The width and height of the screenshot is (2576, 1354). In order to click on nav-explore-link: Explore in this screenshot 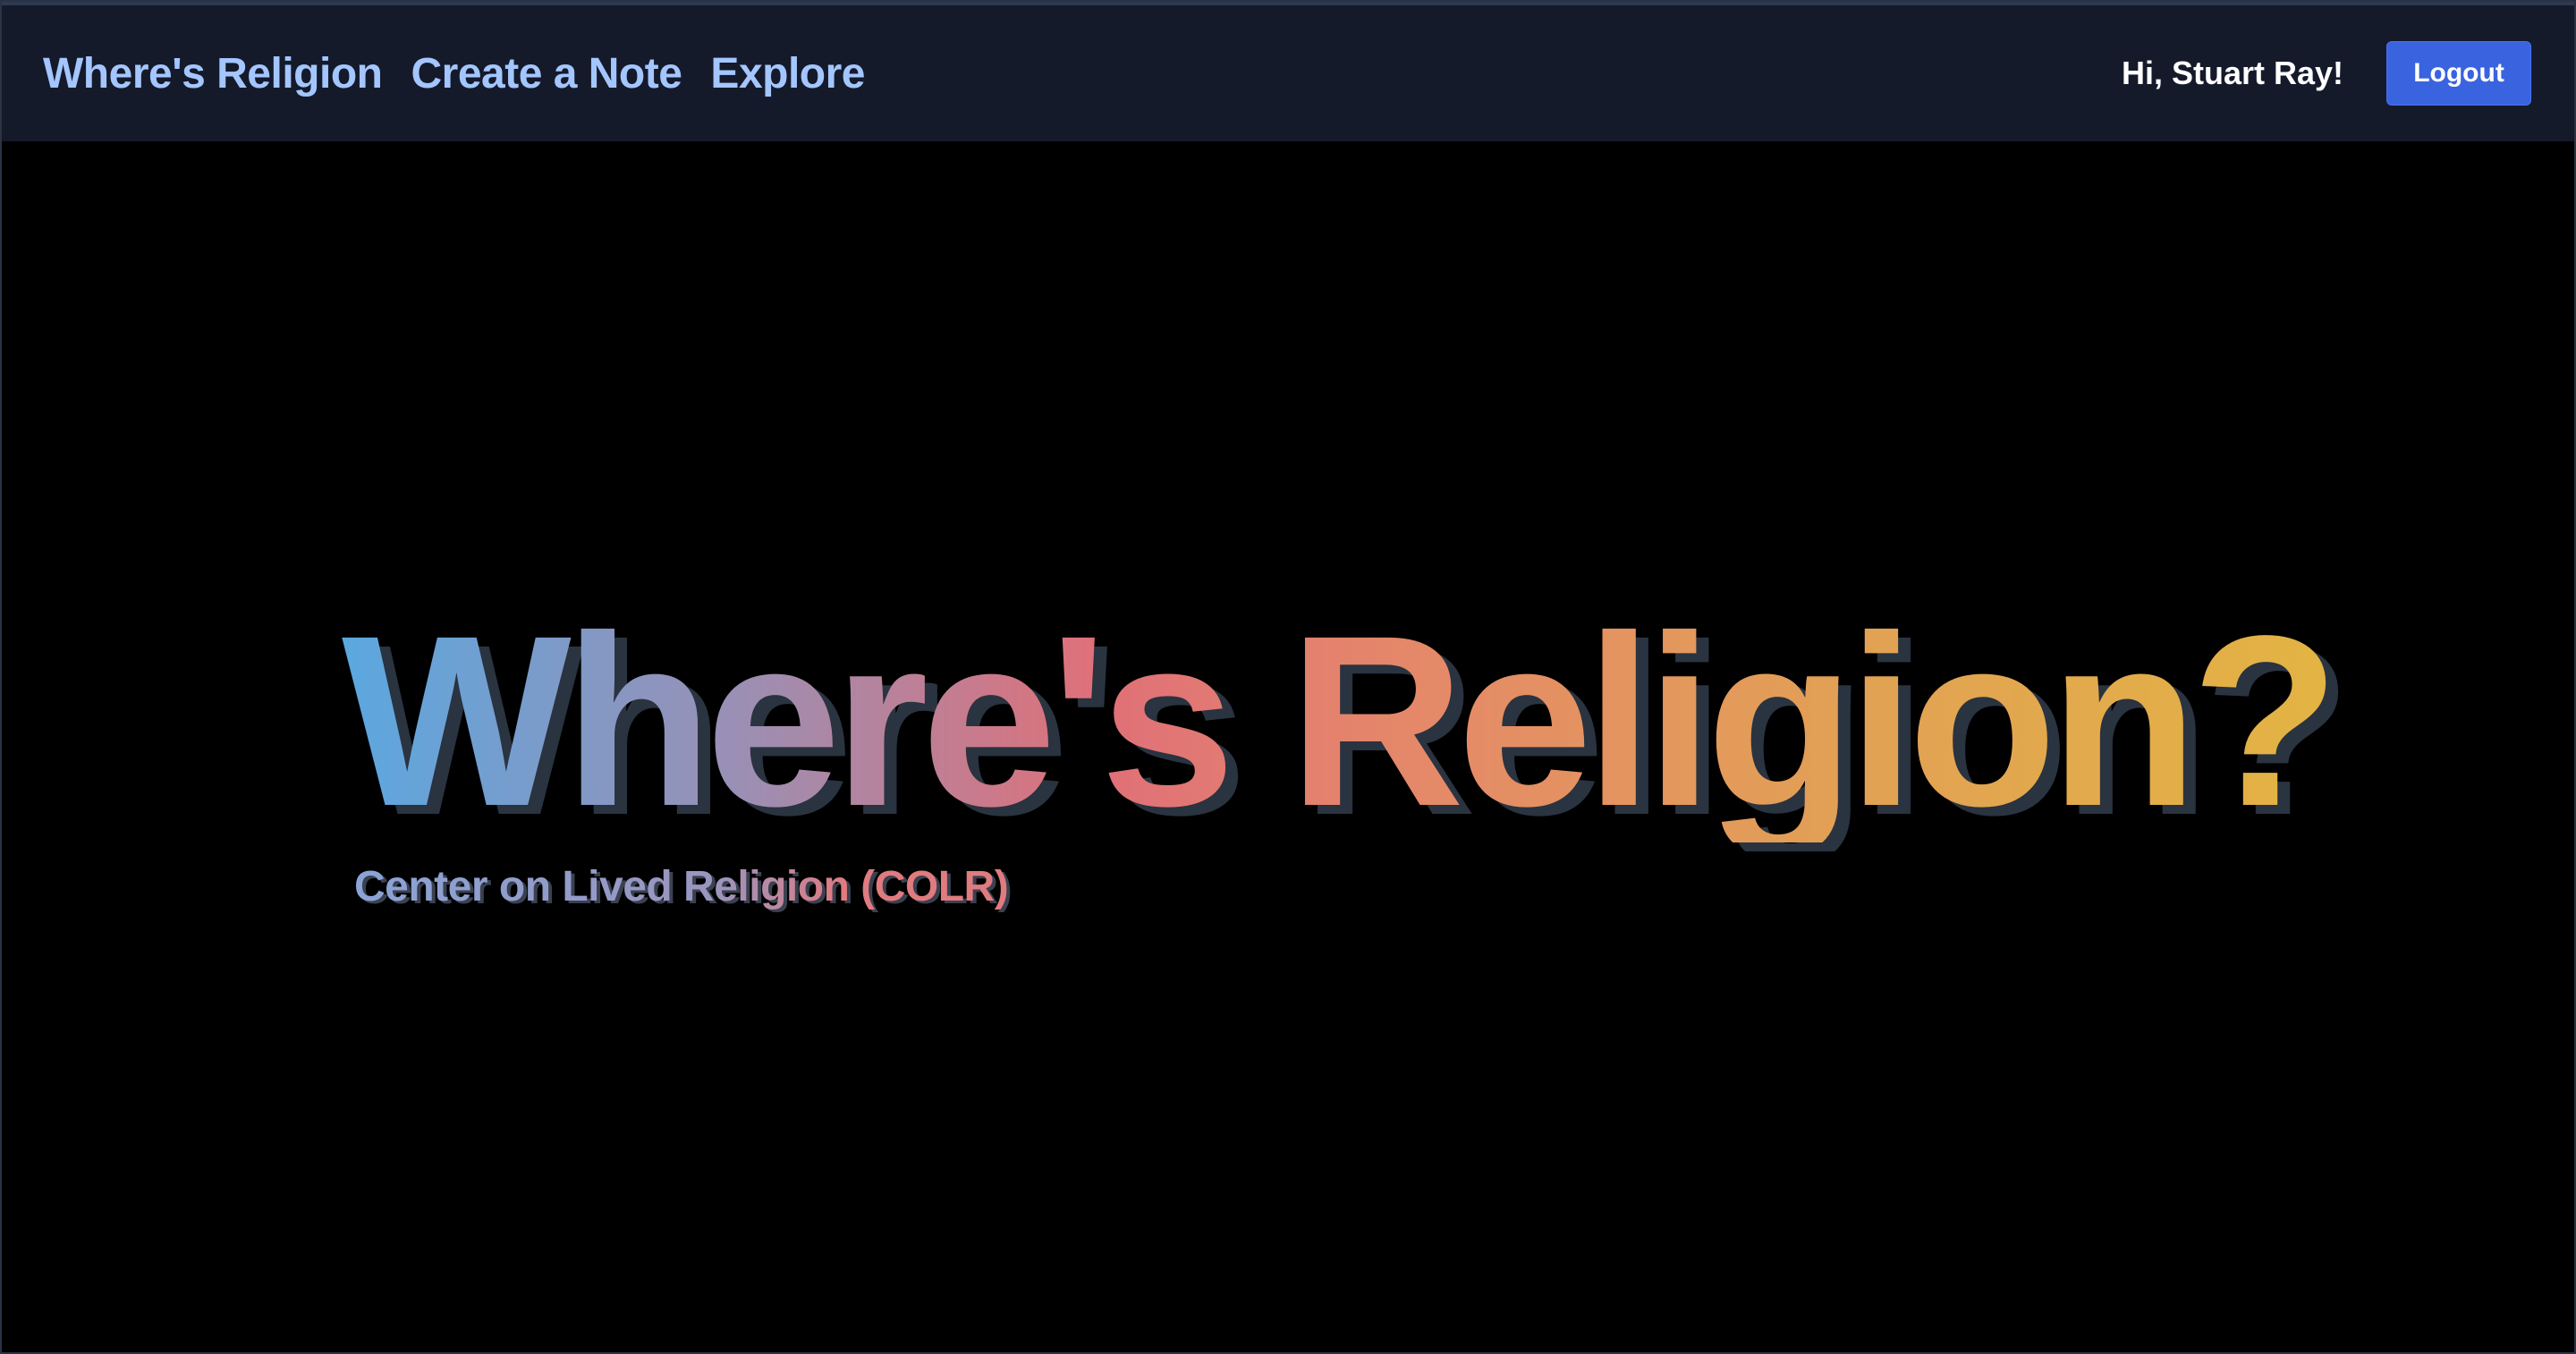, I will do `click(787, 73)`.